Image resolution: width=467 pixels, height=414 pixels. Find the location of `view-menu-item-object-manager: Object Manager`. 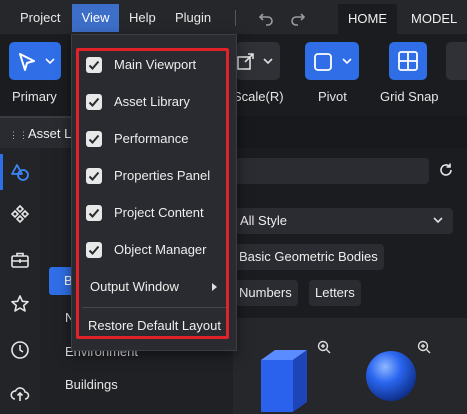

view-menu-item-object-manager: Object Manager is located at coordinates (154, 250).